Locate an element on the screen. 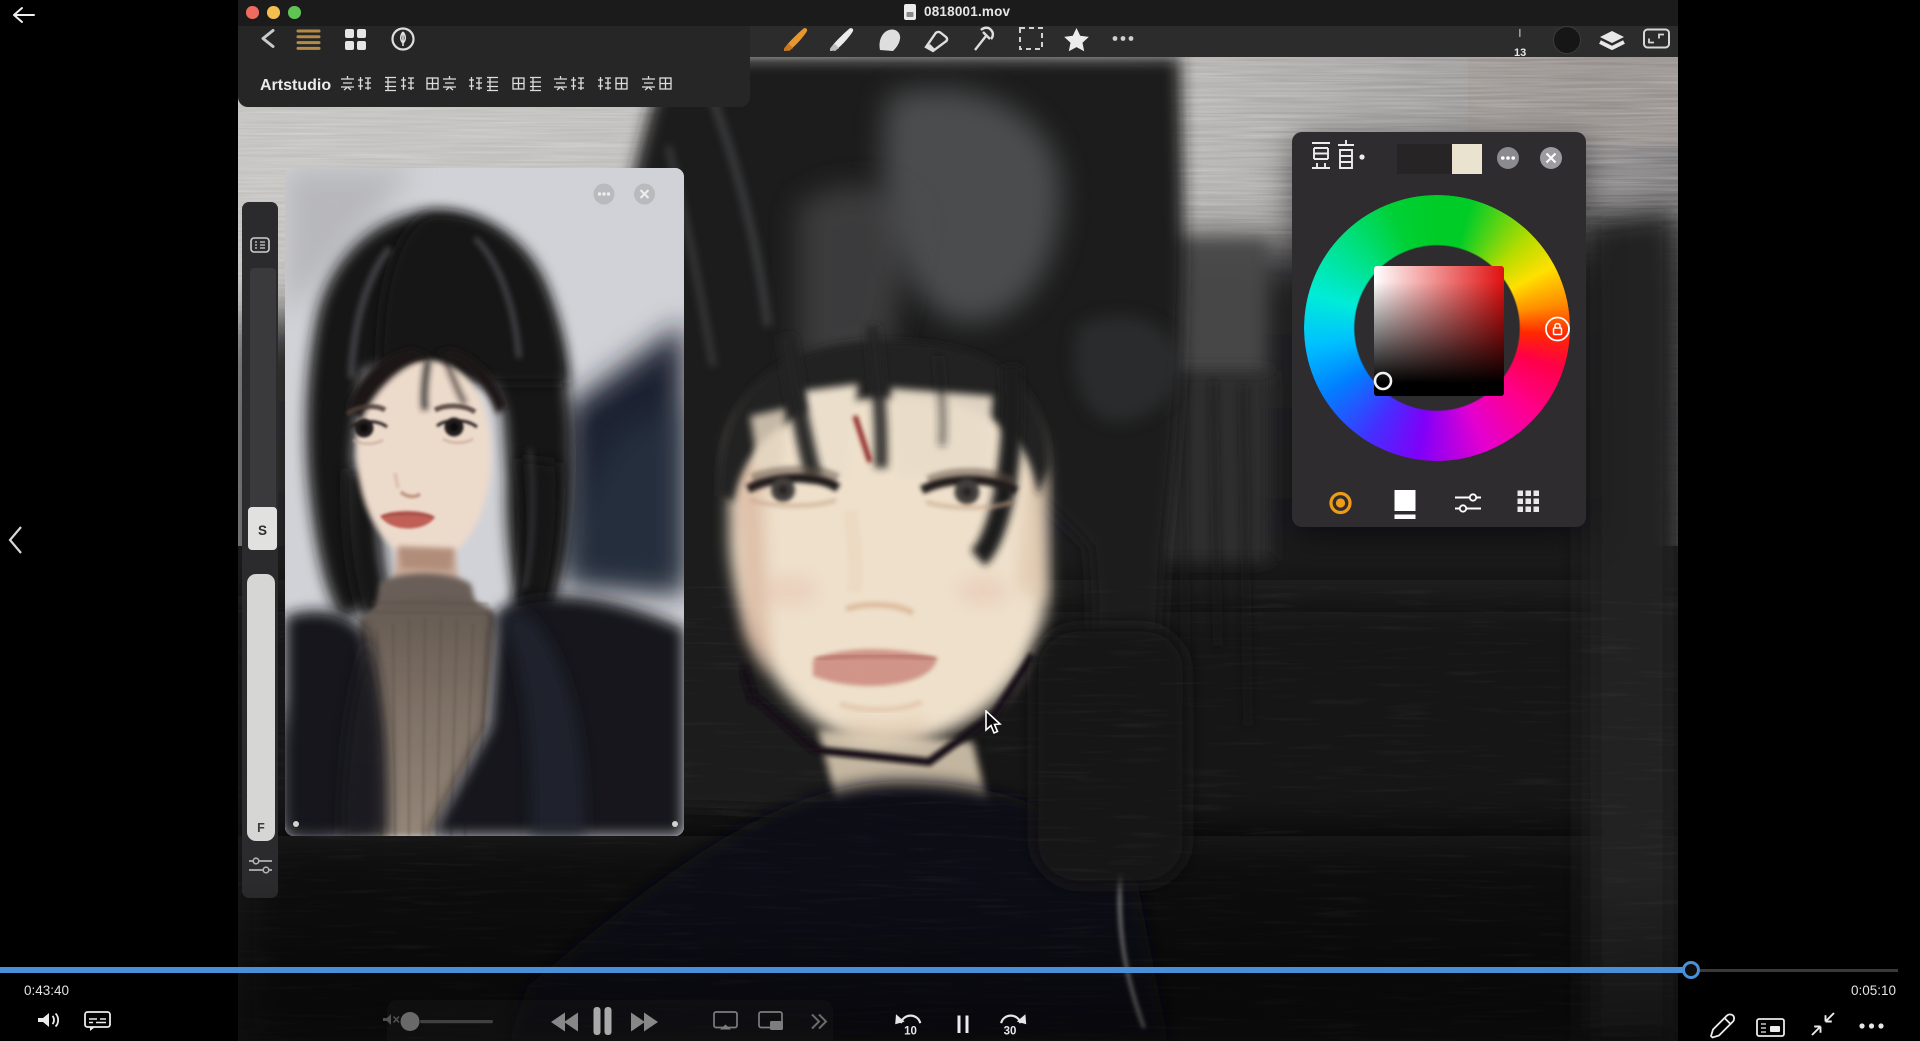  svg-text: 30 is located at coordinates (1010, 1032).